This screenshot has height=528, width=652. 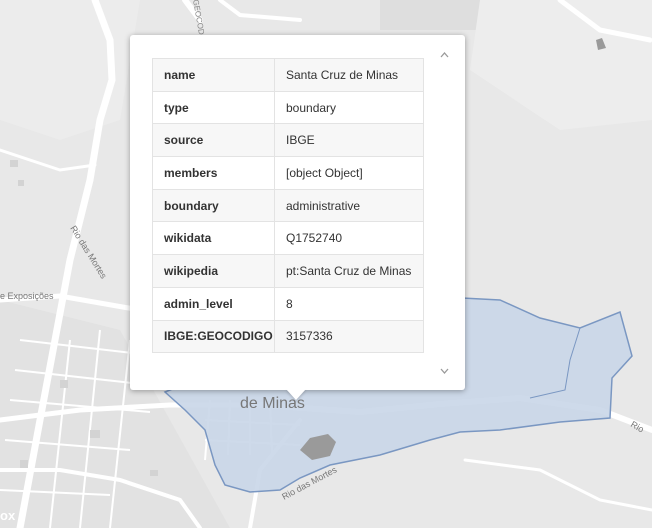 I want to click on property-value: administrative, so click(x=349, y=205).